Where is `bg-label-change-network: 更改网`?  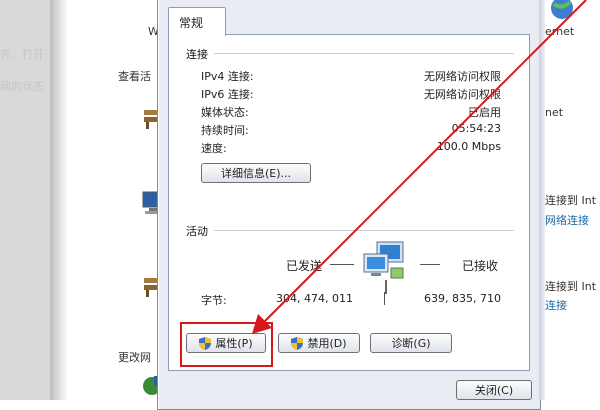 bg-label-change-network: 更改网 is located at coordinates (134, 357).